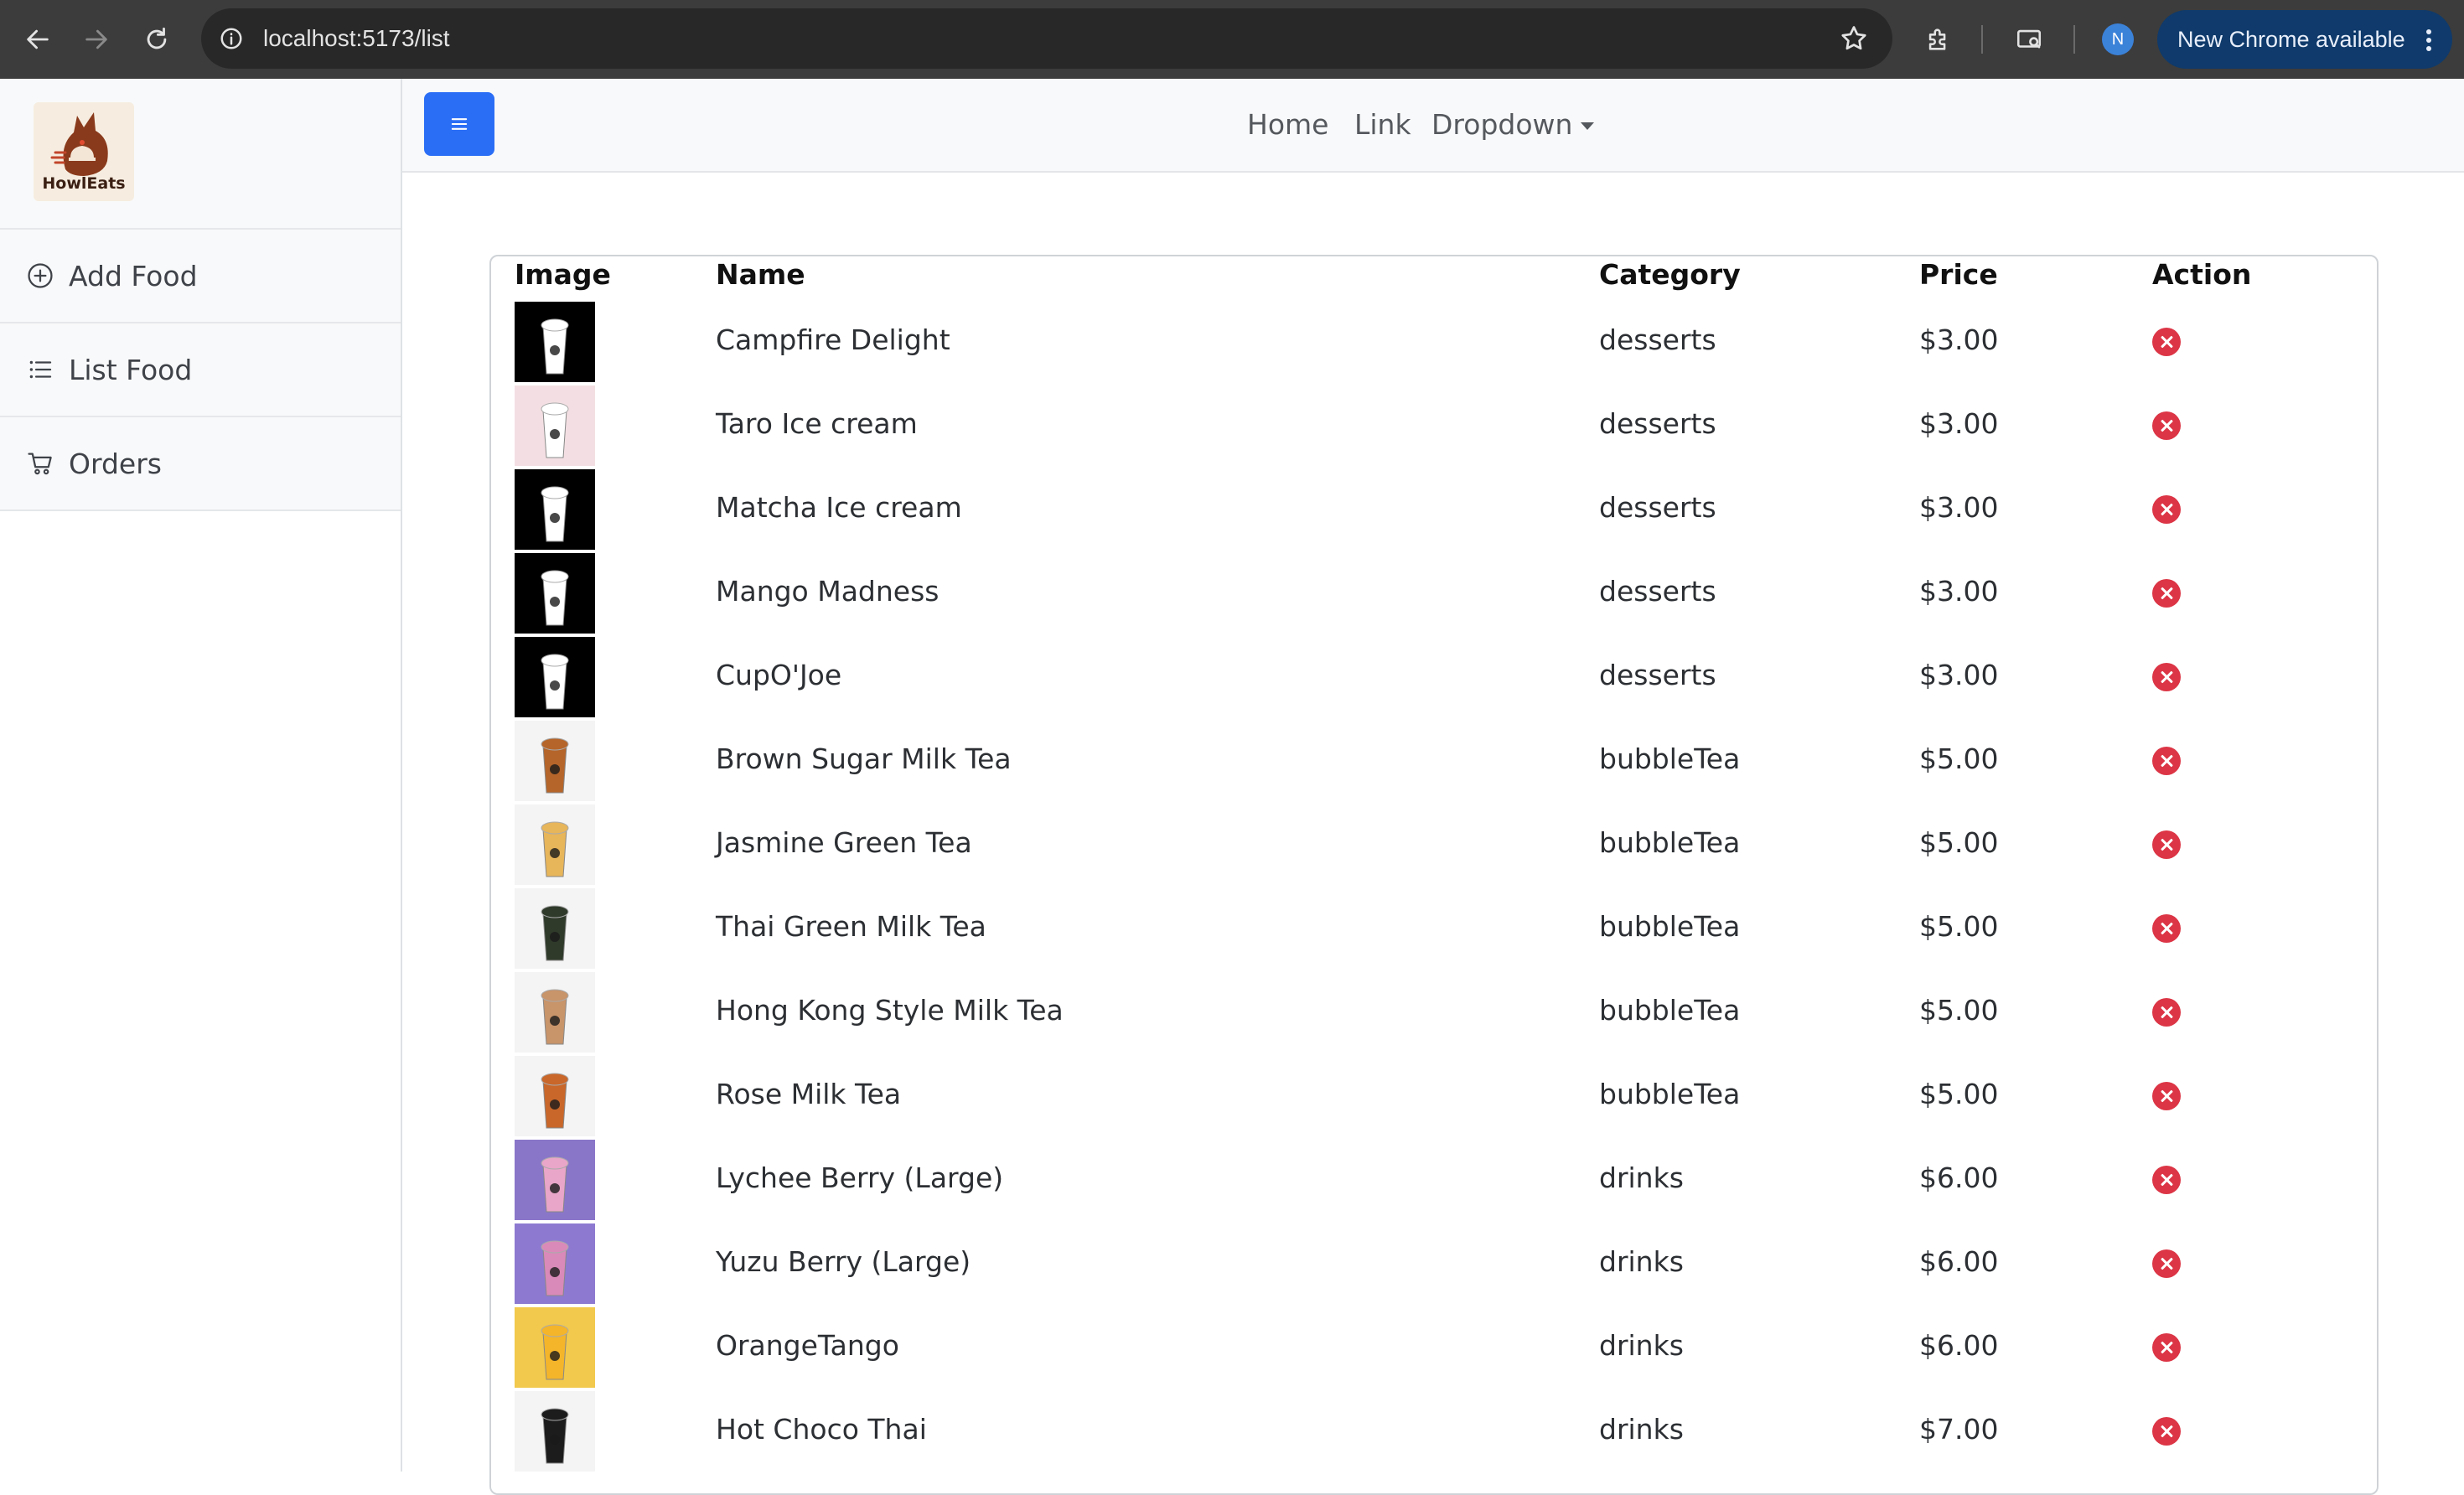 This screenshot has height=1495, width=2464. What do you see at coordinates (200, 276) in the screenshot?
I see `sidebar-item-add-food: Add Food` at bounding box center [200, 276].